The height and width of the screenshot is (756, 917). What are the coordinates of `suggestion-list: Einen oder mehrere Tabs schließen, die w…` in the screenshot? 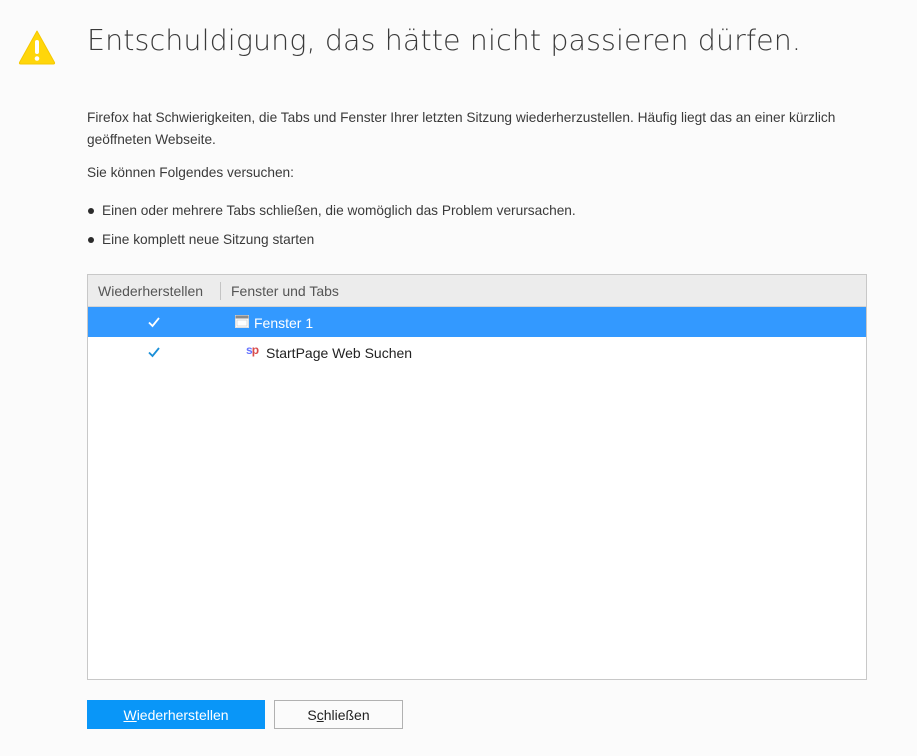 It's located at (331, 229).